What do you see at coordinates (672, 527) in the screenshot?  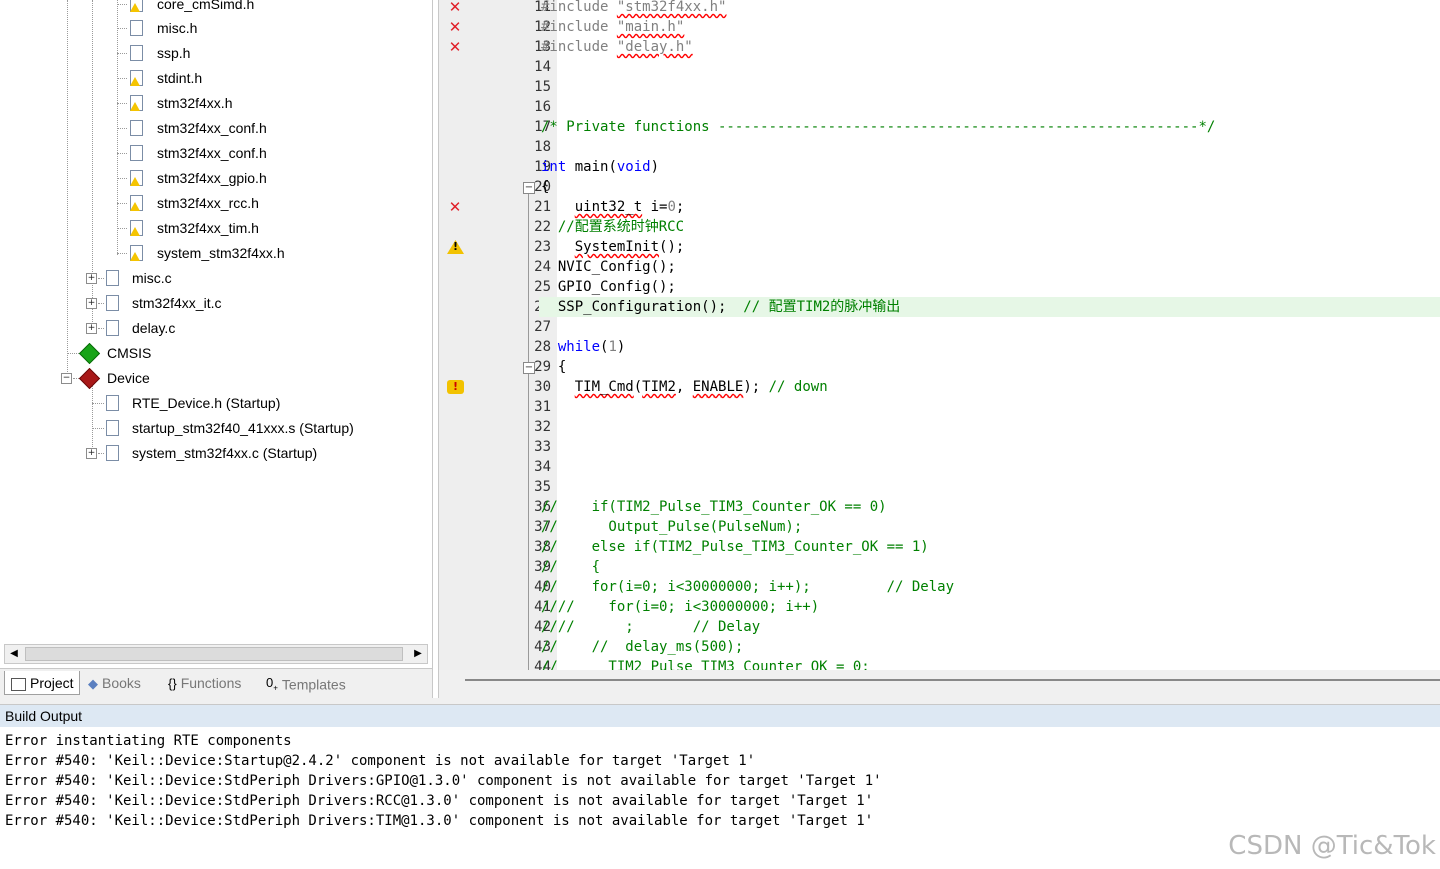 I see `code-line: // Output_Pulse(PulseNum);` at bounding box center [672, 527].